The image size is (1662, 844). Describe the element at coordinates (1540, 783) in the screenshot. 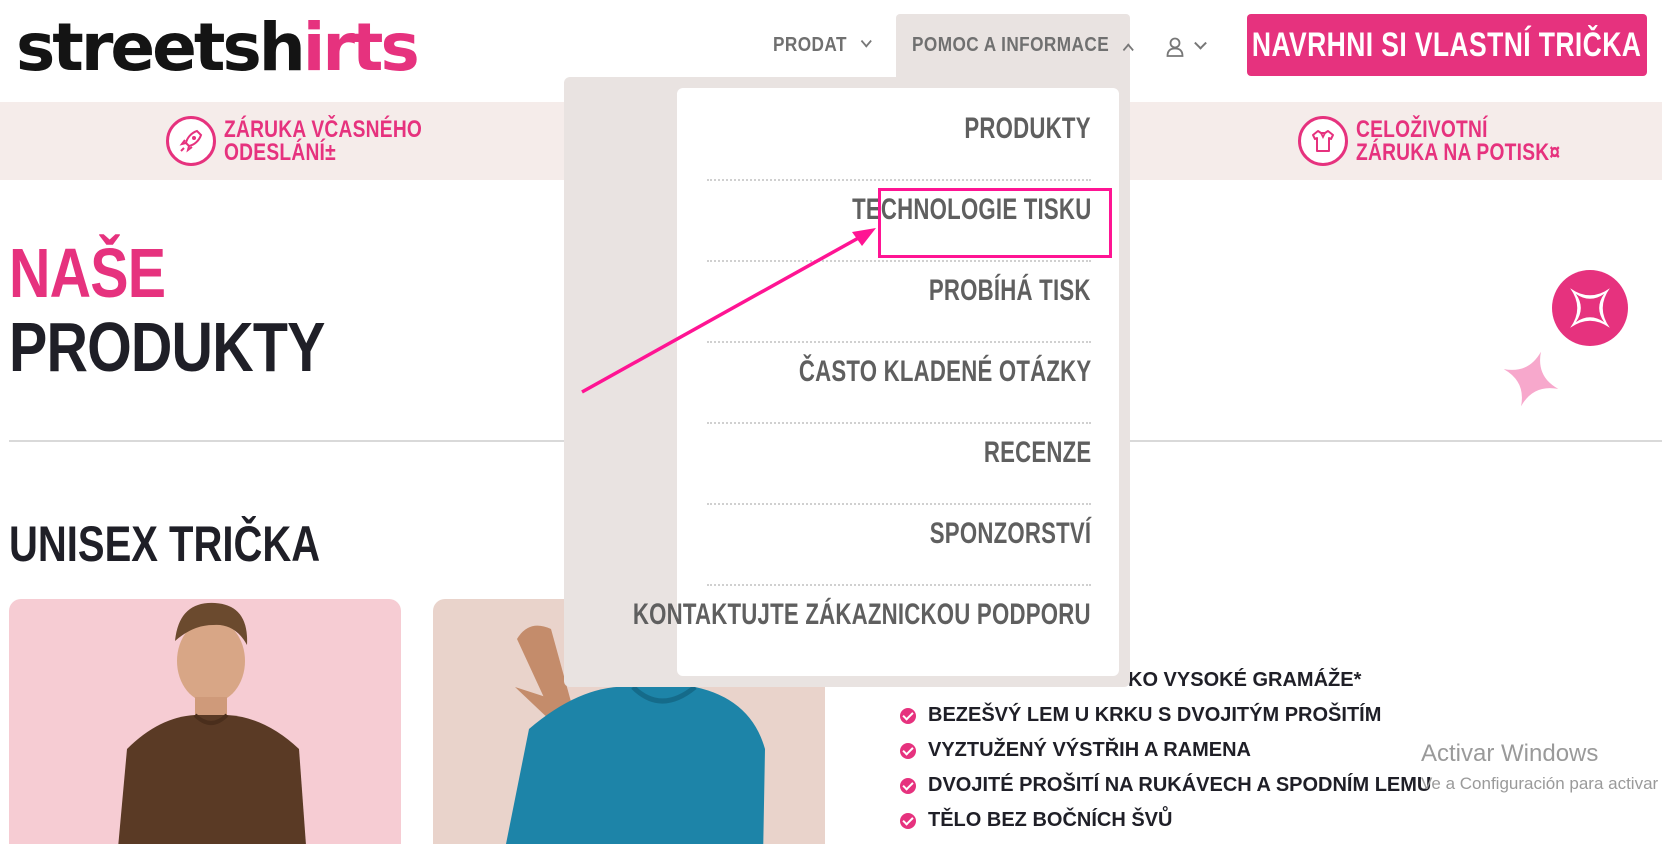

I see `watermark-line2: Ve a Configuración para activar` at that location.